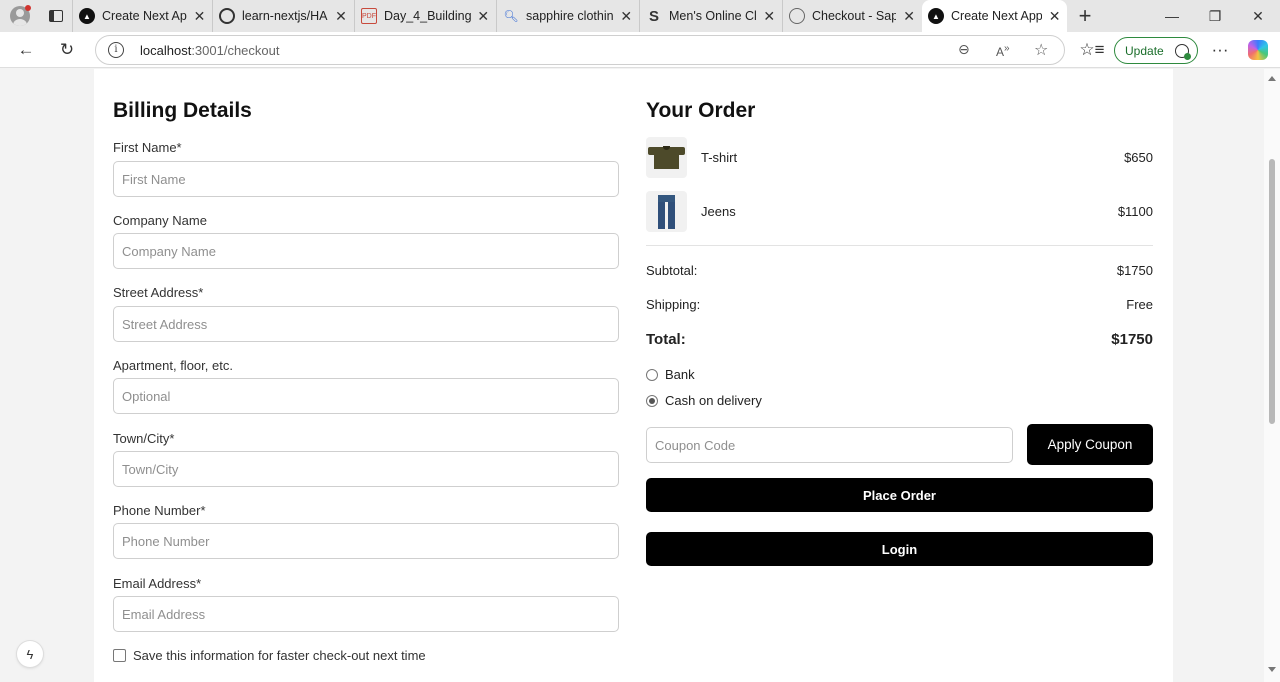 The width and height of the screenshot is (1280, 682). Describe the element at coordinates (30, 654) in the screenshot. I see `dev-tools-bolt-icon: ϟ` at that location.